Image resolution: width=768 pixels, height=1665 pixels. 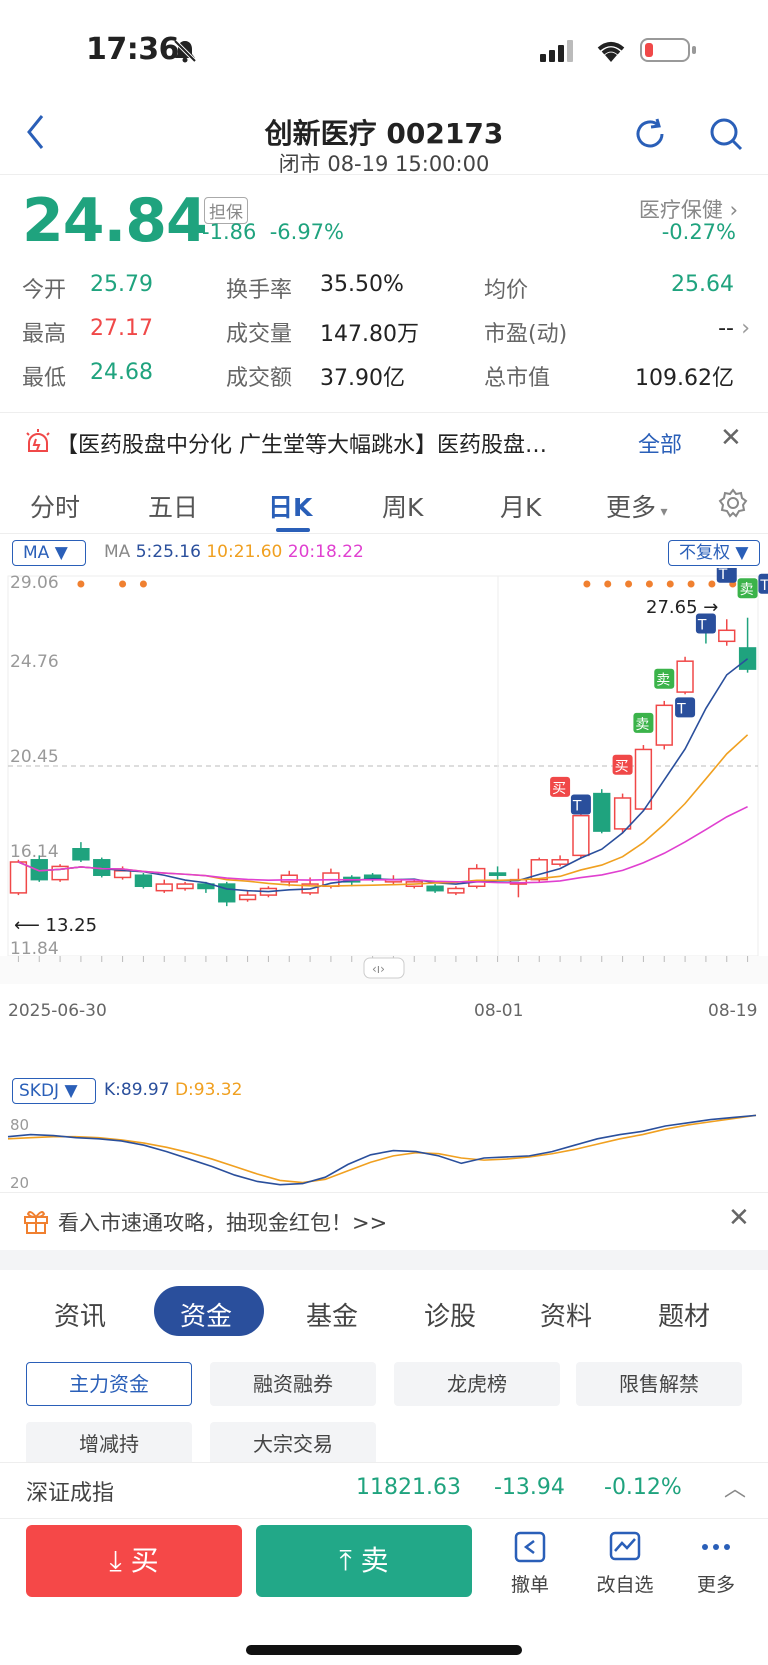 I want to click on battery-icon, so click(x=668, y=50).